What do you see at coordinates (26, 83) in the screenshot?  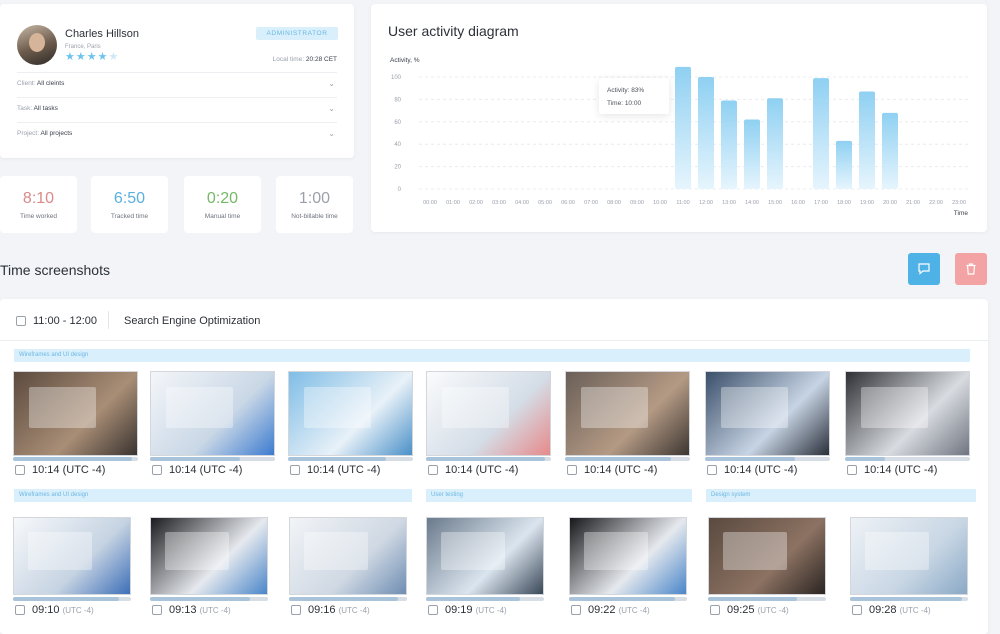 I see `client-filter-label: Client:` at bounding box center [26, 83].